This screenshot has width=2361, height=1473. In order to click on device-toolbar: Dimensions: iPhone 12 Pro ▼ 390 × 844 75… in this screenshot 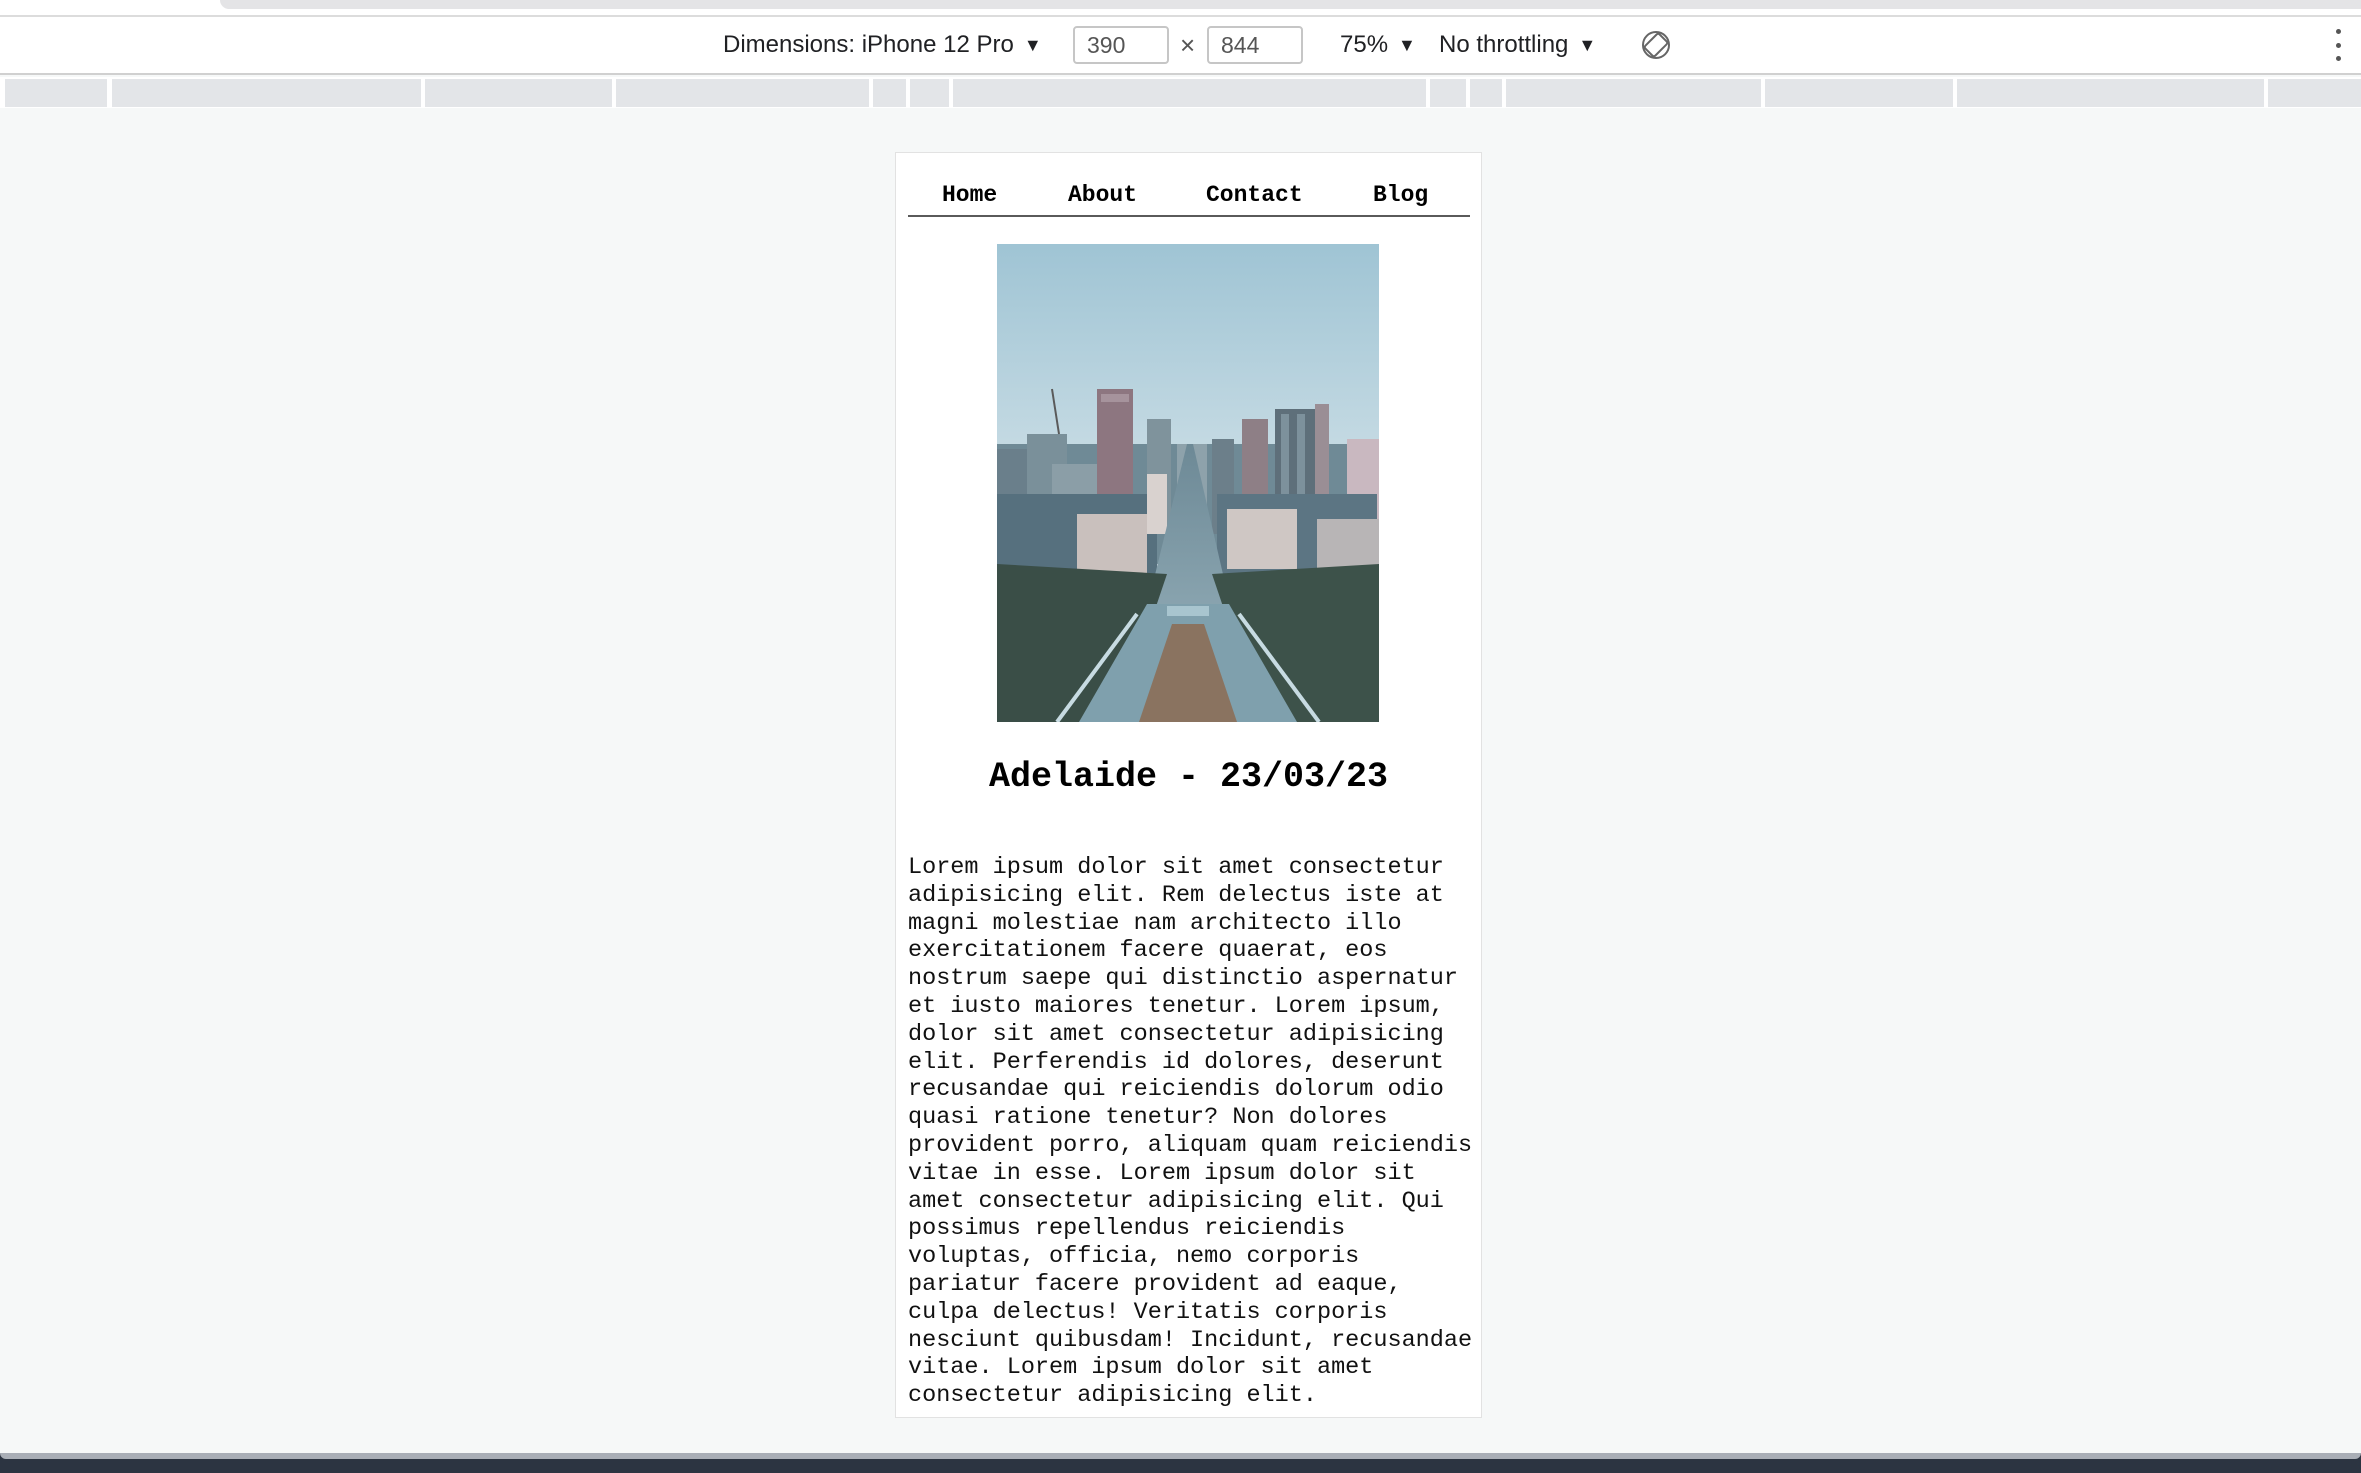, I will do `click(1180, 46)`.